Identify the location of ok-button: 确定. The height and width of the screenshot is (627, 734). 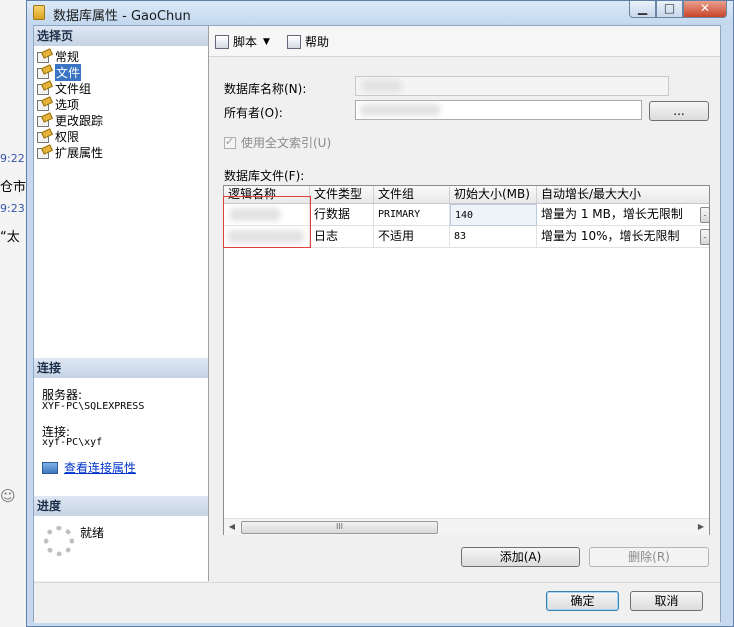
(582, 601).